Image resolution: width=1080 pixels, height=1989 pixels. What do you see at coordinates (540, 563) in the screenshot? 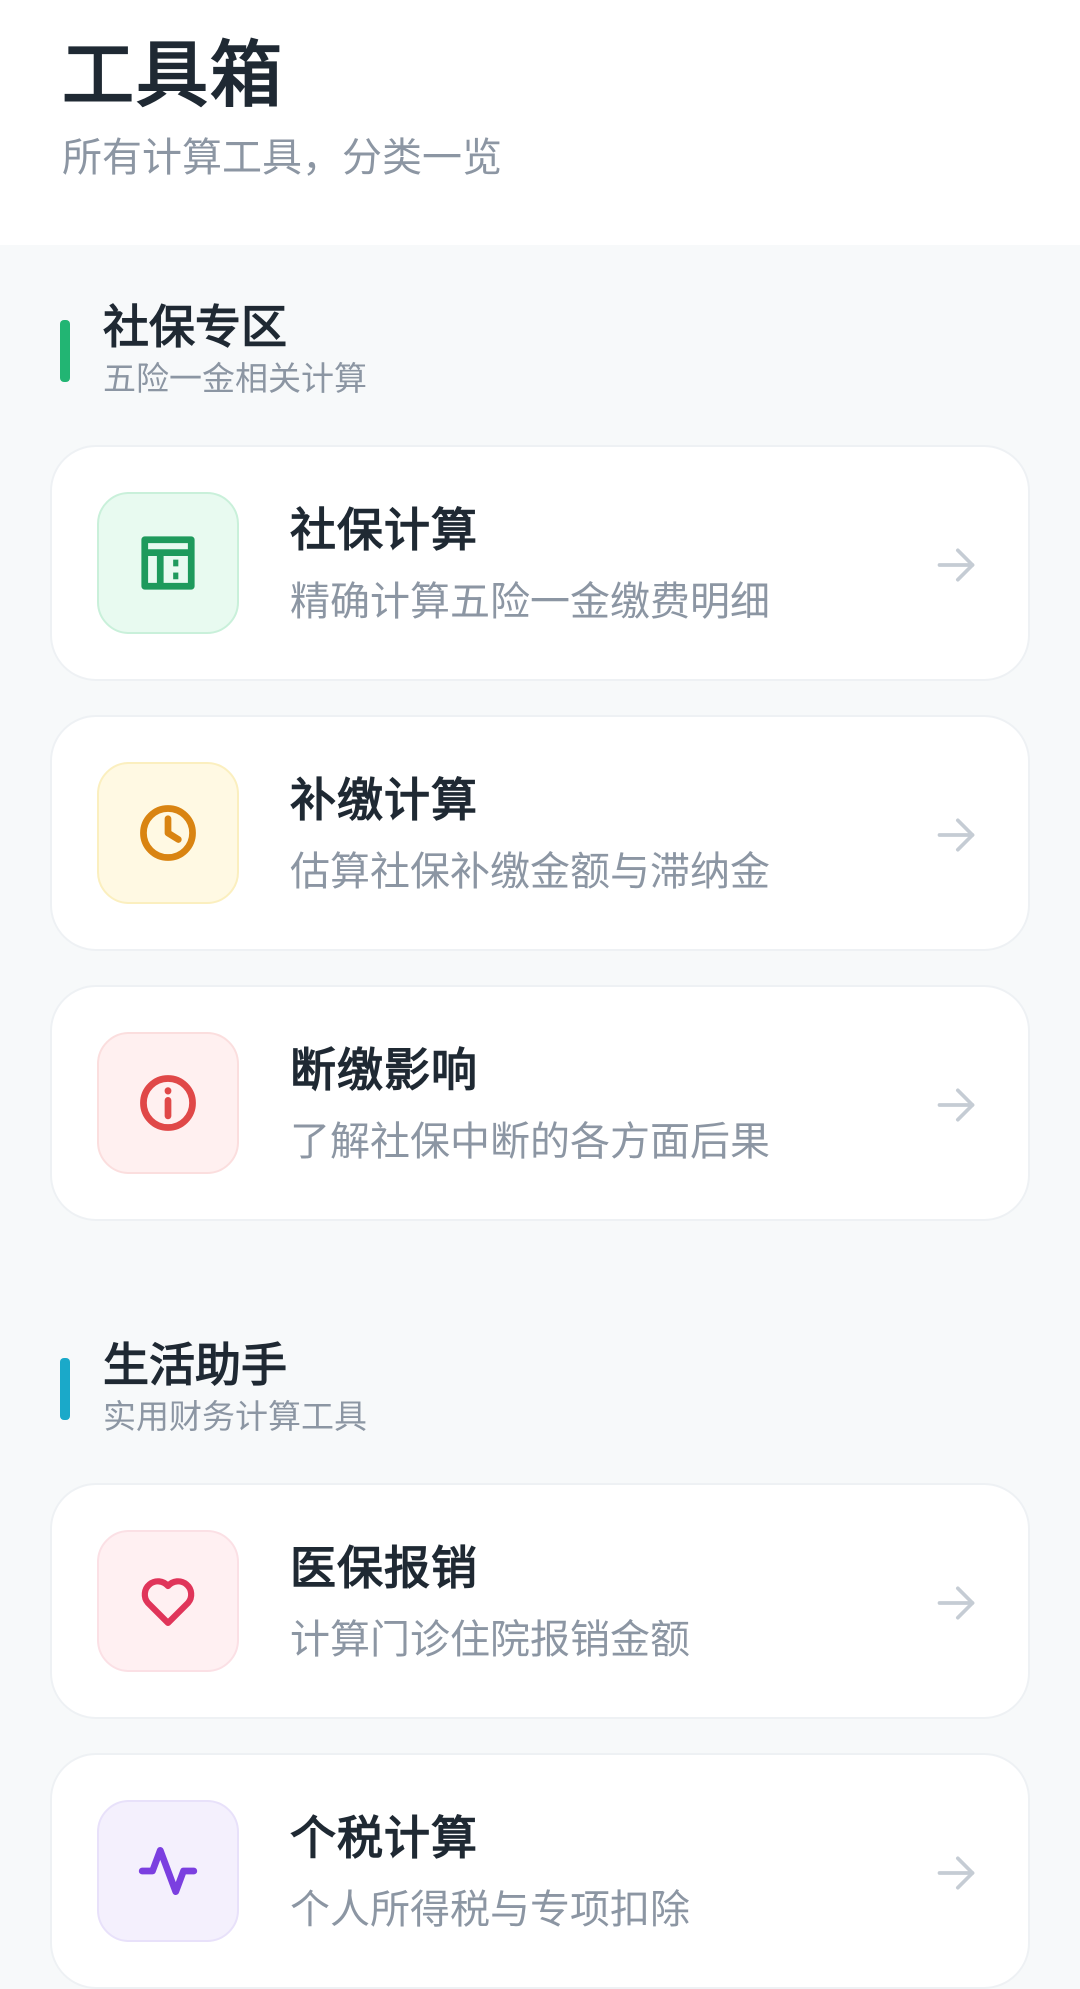
I see `tool-card-social-security-calc: 社保计算 精确计算五险一金缴费明细` at bounding box center [540, 563].